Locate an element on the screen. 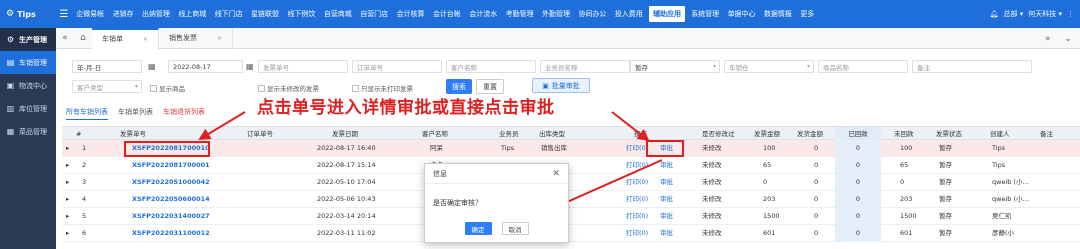 This screenshot has width=1080, height=249. confirm-button: 确定 is located at coordinates (478, 228).